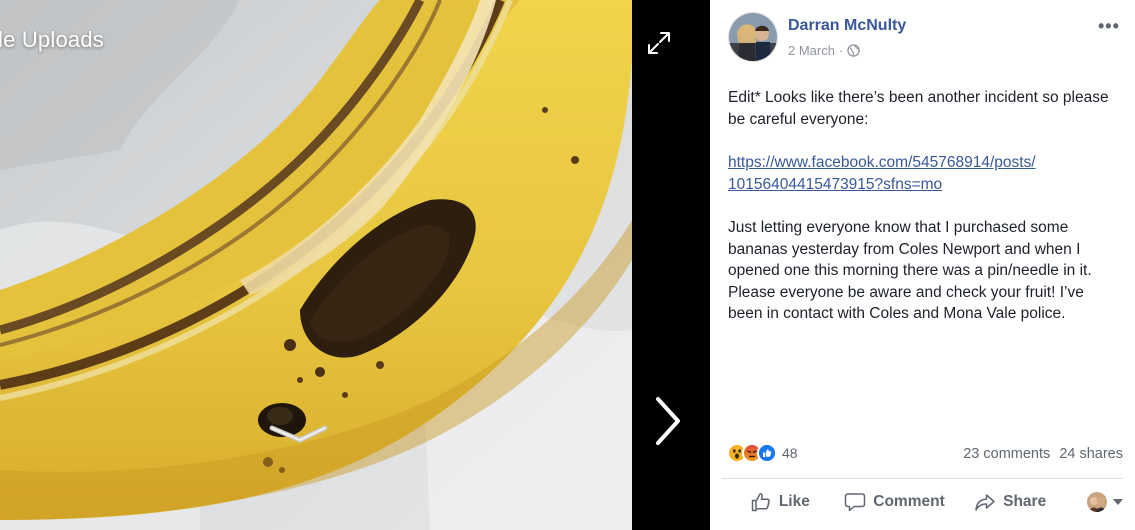  I want to click on share-button: Share, so click(1010, 502).